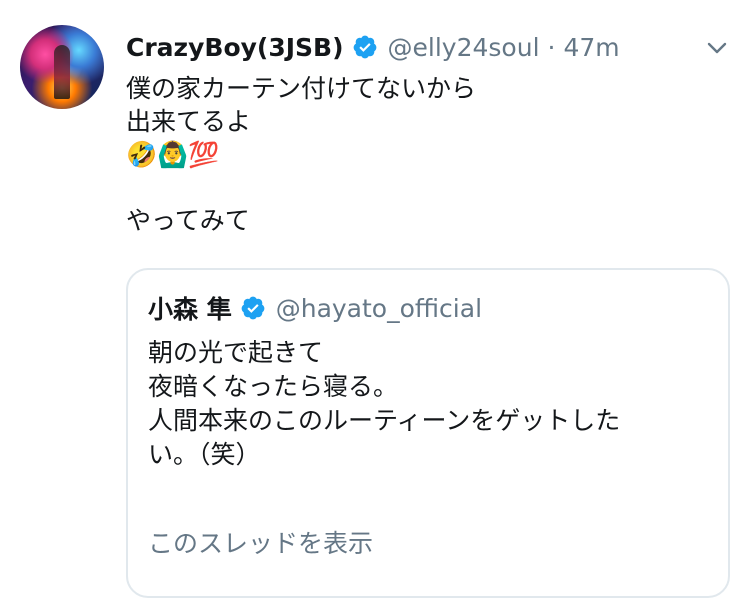  Describe the element at coordinates (301, 88) in the screenshot. I see `tweet-text-line: 僕の家カーテン付けてないから` at that location.